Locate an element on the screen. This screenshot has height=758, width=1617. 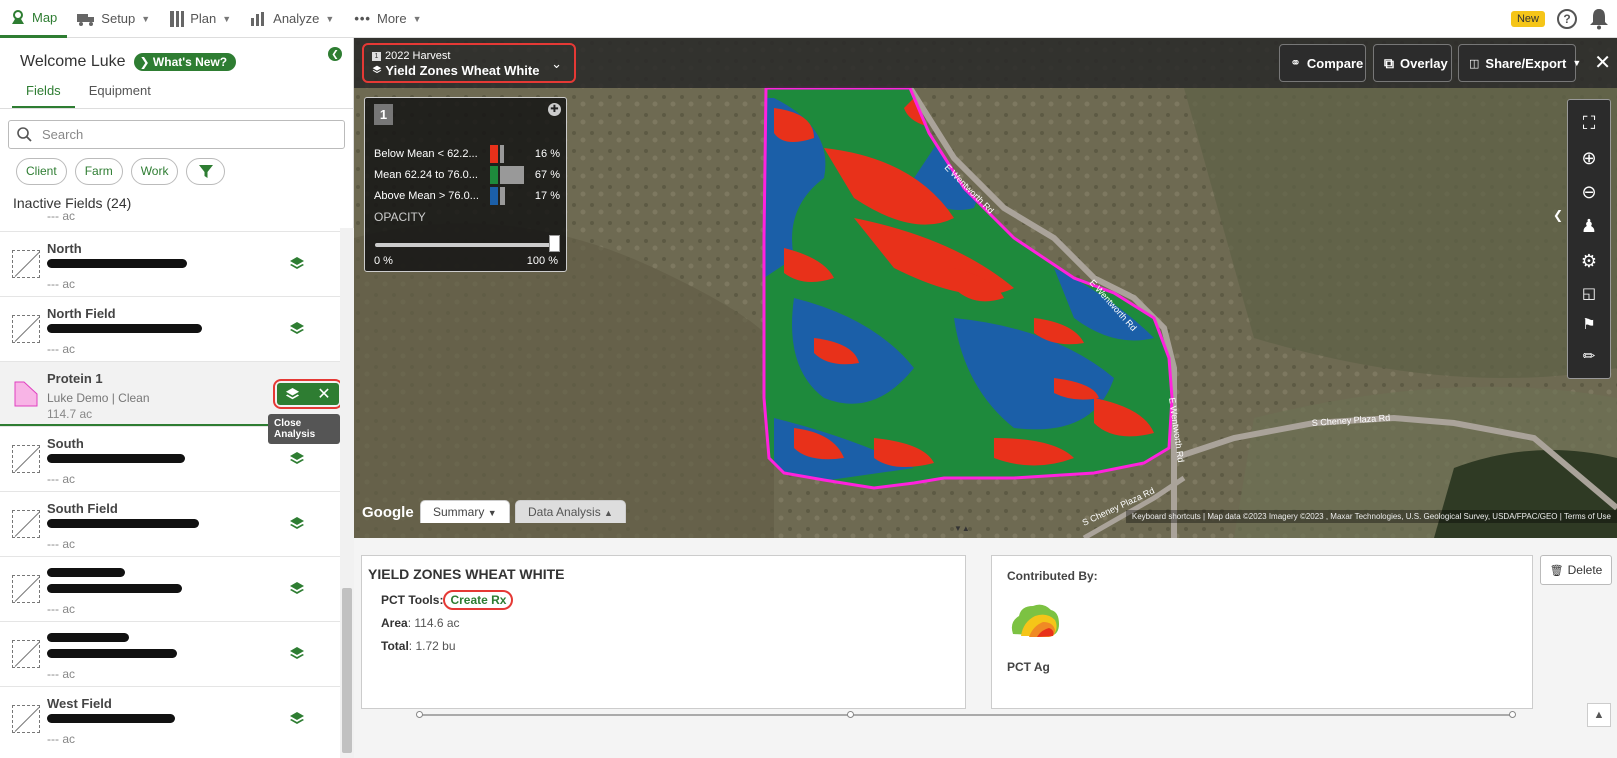
list-item: West Field --- ac is located at coordinates (170, 718).